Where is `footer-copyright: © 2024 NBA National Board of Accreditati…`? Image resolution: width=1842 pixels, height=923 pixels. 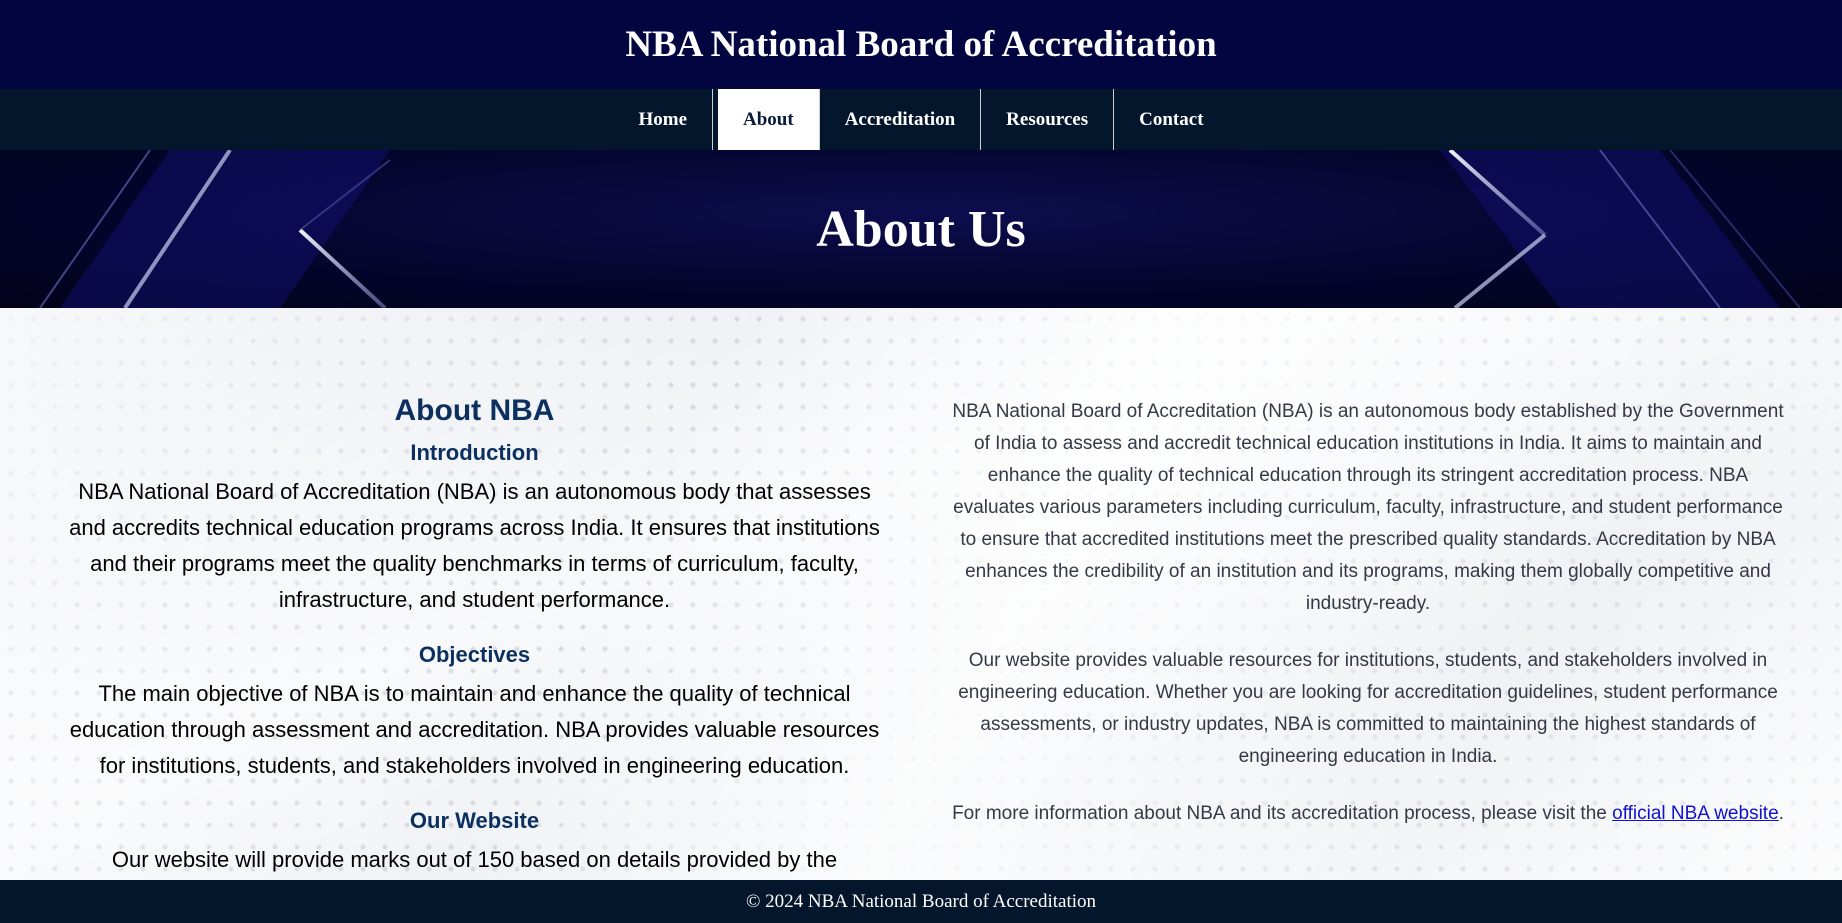
footer-copyright: © 2024 NBA National Board of Accreditati… is located at coordinates (921, 901).